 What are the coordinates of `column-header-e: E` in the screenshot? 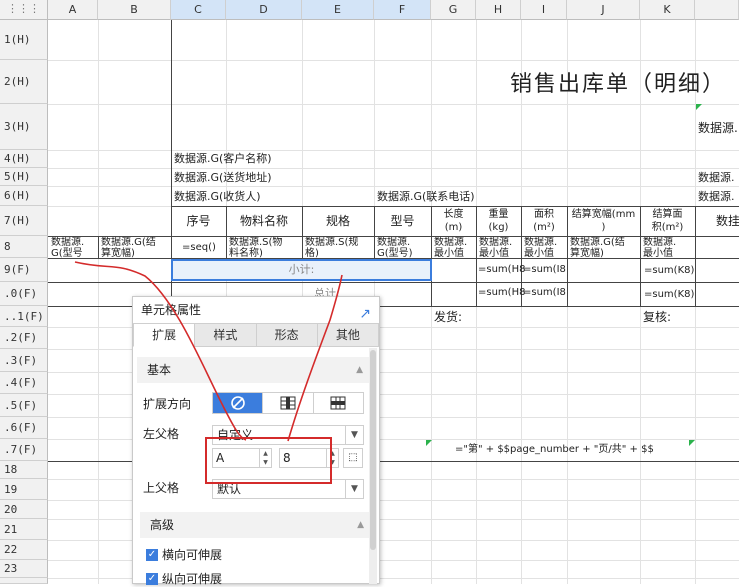 It's located at (338, 10).